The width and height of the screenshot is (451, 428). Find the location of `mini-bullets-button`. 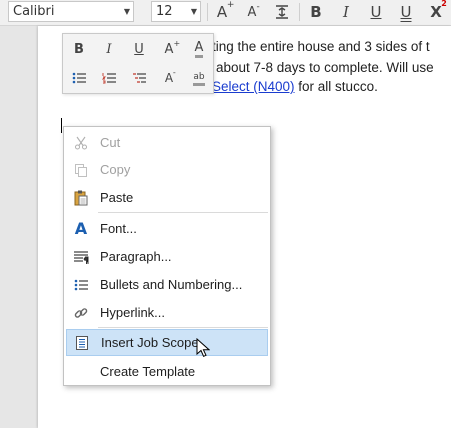

mini-bullets-button is located at coordinates (79, 78).